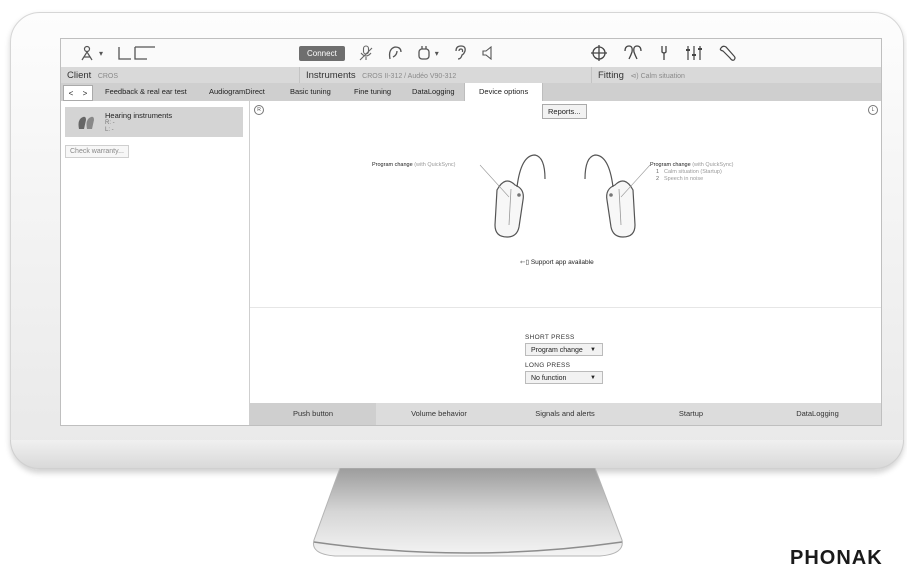  I want to click on program-label: Calm situation (Startup), so click(693, 172).